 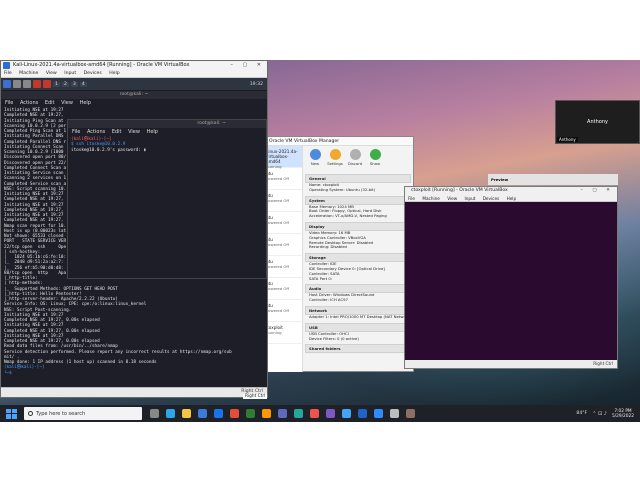 I want to click on detail-row: Recording: Disabled, so click(x=328, y=247).